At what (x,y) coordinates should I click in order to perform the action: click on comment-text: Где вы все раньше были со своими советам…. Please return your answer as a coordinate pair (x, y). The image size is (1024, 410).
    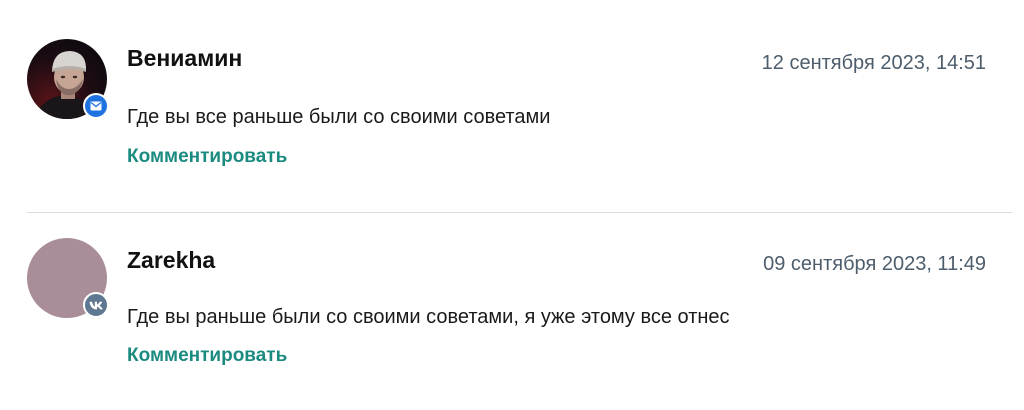
    Looking at the image, I should click on (339, 117).